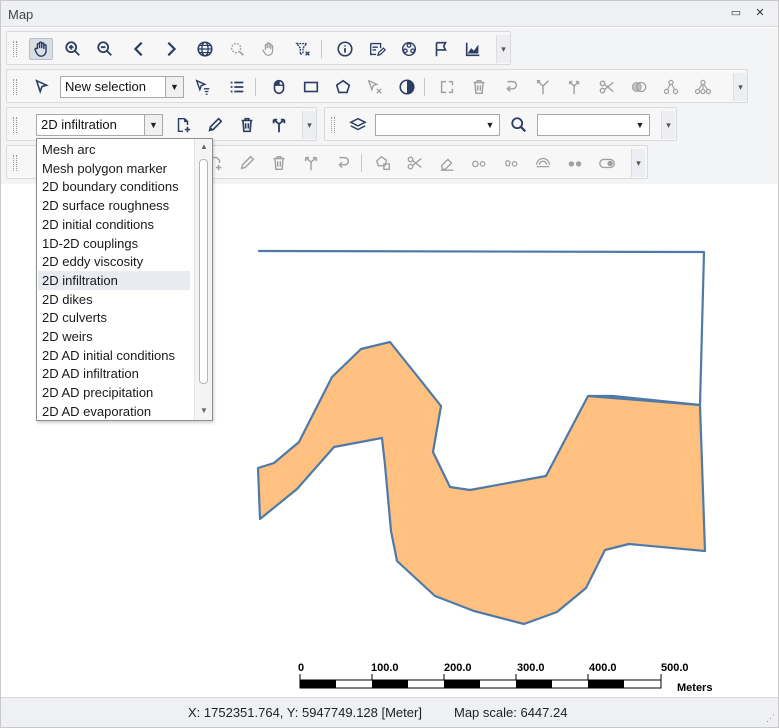 This screenshot has height=728, width=779. Describe the element at coordinates (303, 49) in the screenshot. I see `clear-selection-icon` at that location.